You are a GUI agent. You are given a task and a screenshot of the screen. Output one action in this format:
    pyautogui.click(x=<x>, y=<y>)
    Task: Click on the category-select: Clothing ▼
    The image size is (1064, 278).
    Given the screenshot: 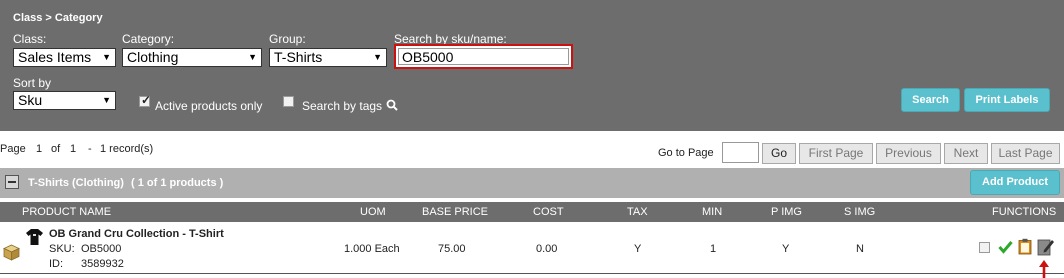 What is the action you would take?
    pyautogui.click(x=192, y=57)
    